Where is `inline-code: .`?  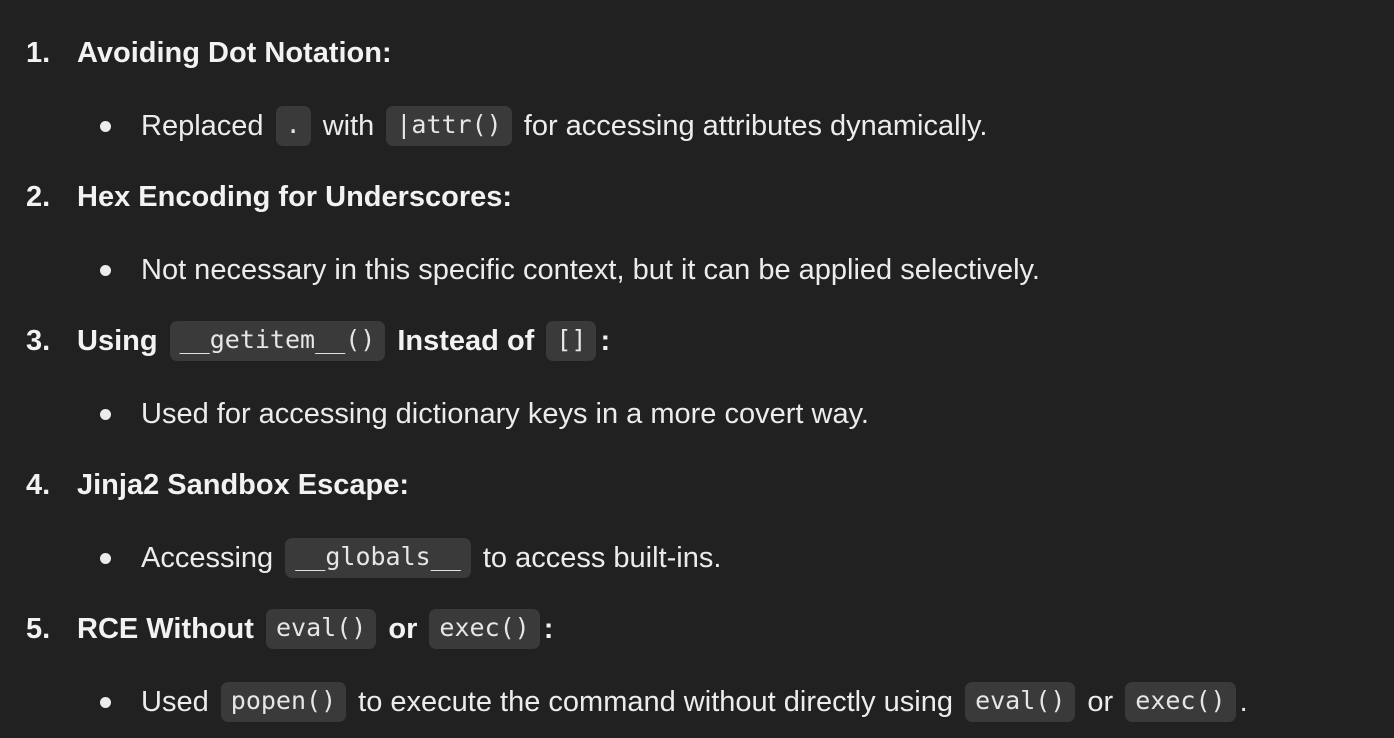 inline-code: . is located at coordinates (293, 126).